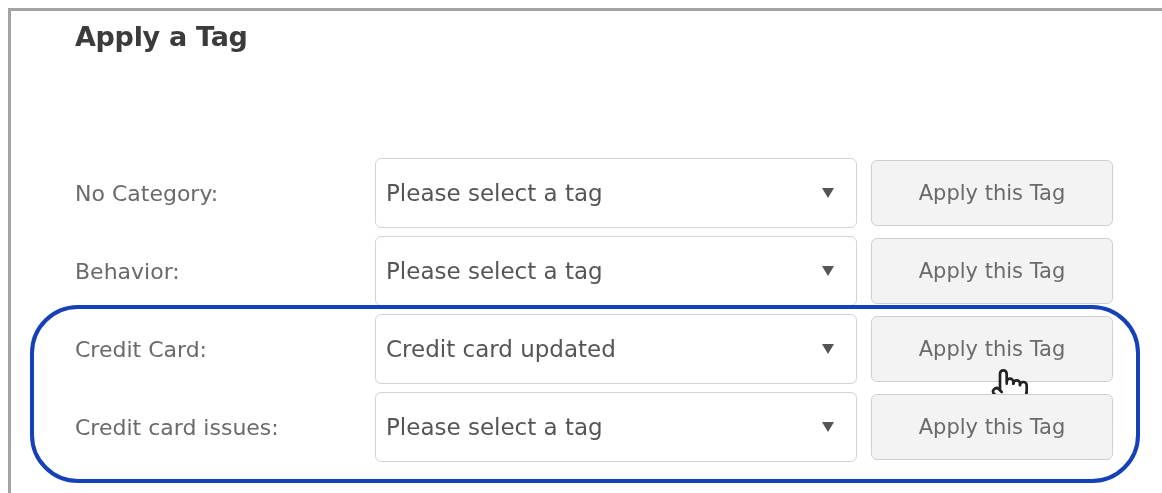 The image size is (1162, 493). Describe the element at coordinates (616, 349) in the screenshot. I see `tag-select: Credit card updated` at that location.